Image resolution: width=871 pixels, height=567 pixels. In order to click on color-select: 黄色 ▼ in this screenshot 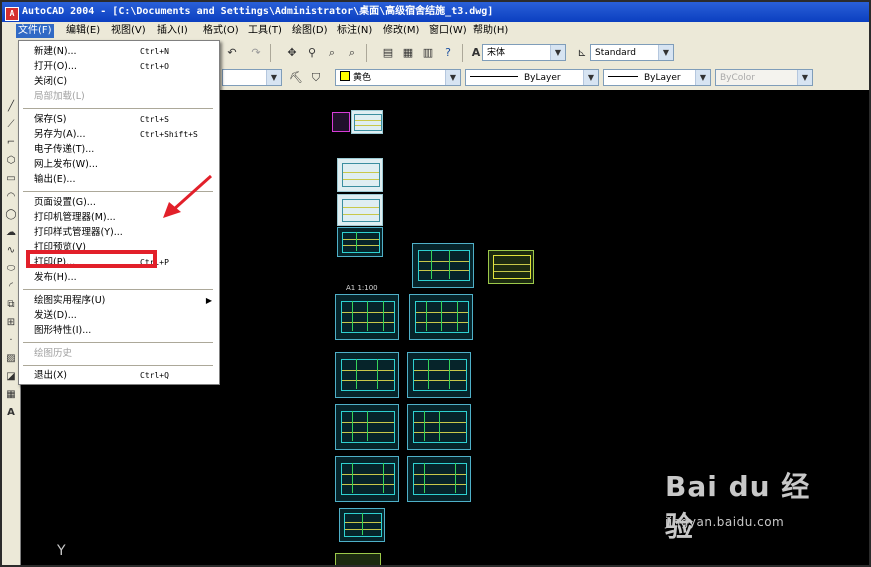, I will do `click(398, 77)`.